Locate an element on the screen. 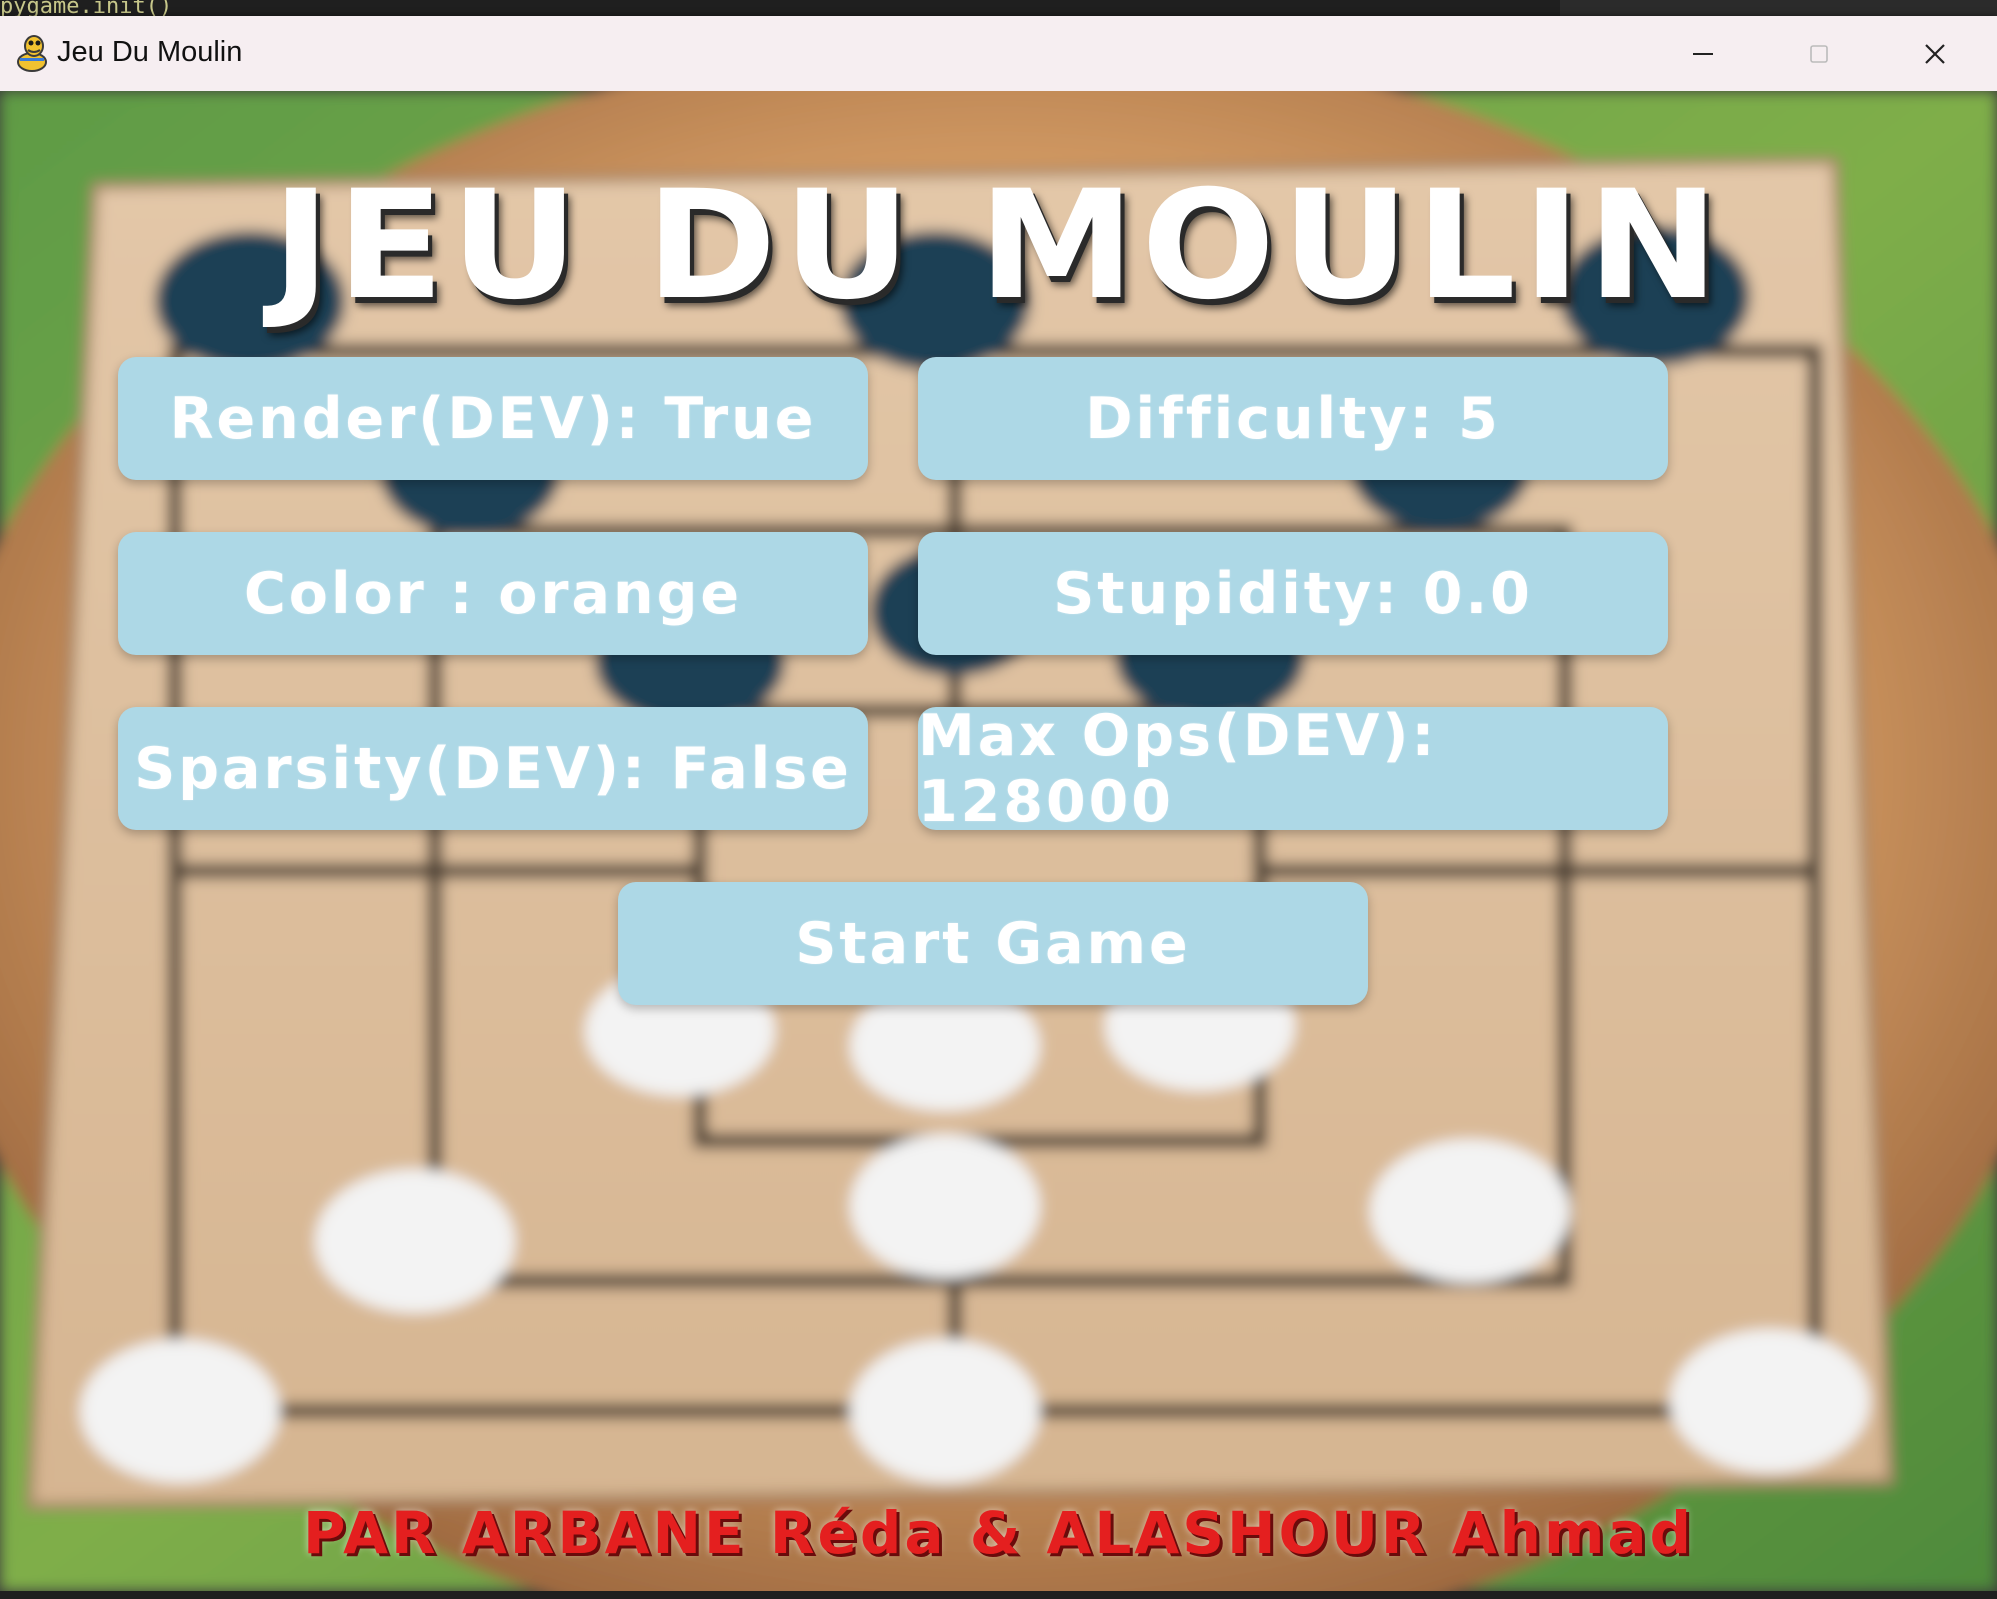 The image size is (1997, 1599). max-ops-dev-label: Max Ops(DEV): 128000 is located at coordinates (1178, 768).